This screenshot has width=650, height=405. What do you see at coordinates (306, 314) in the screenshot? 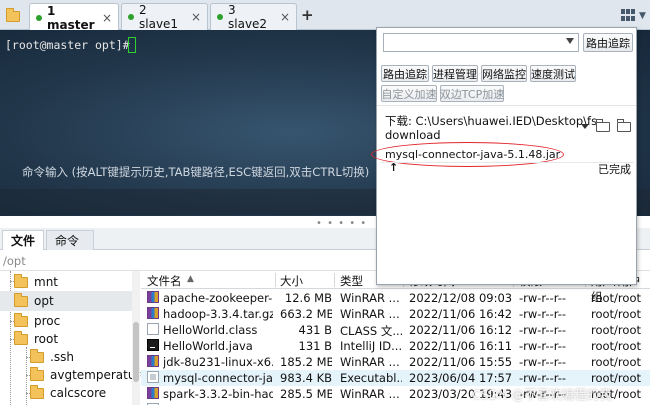
I see `cell-size: 663.2 MB` at bounding box center [306, 314].